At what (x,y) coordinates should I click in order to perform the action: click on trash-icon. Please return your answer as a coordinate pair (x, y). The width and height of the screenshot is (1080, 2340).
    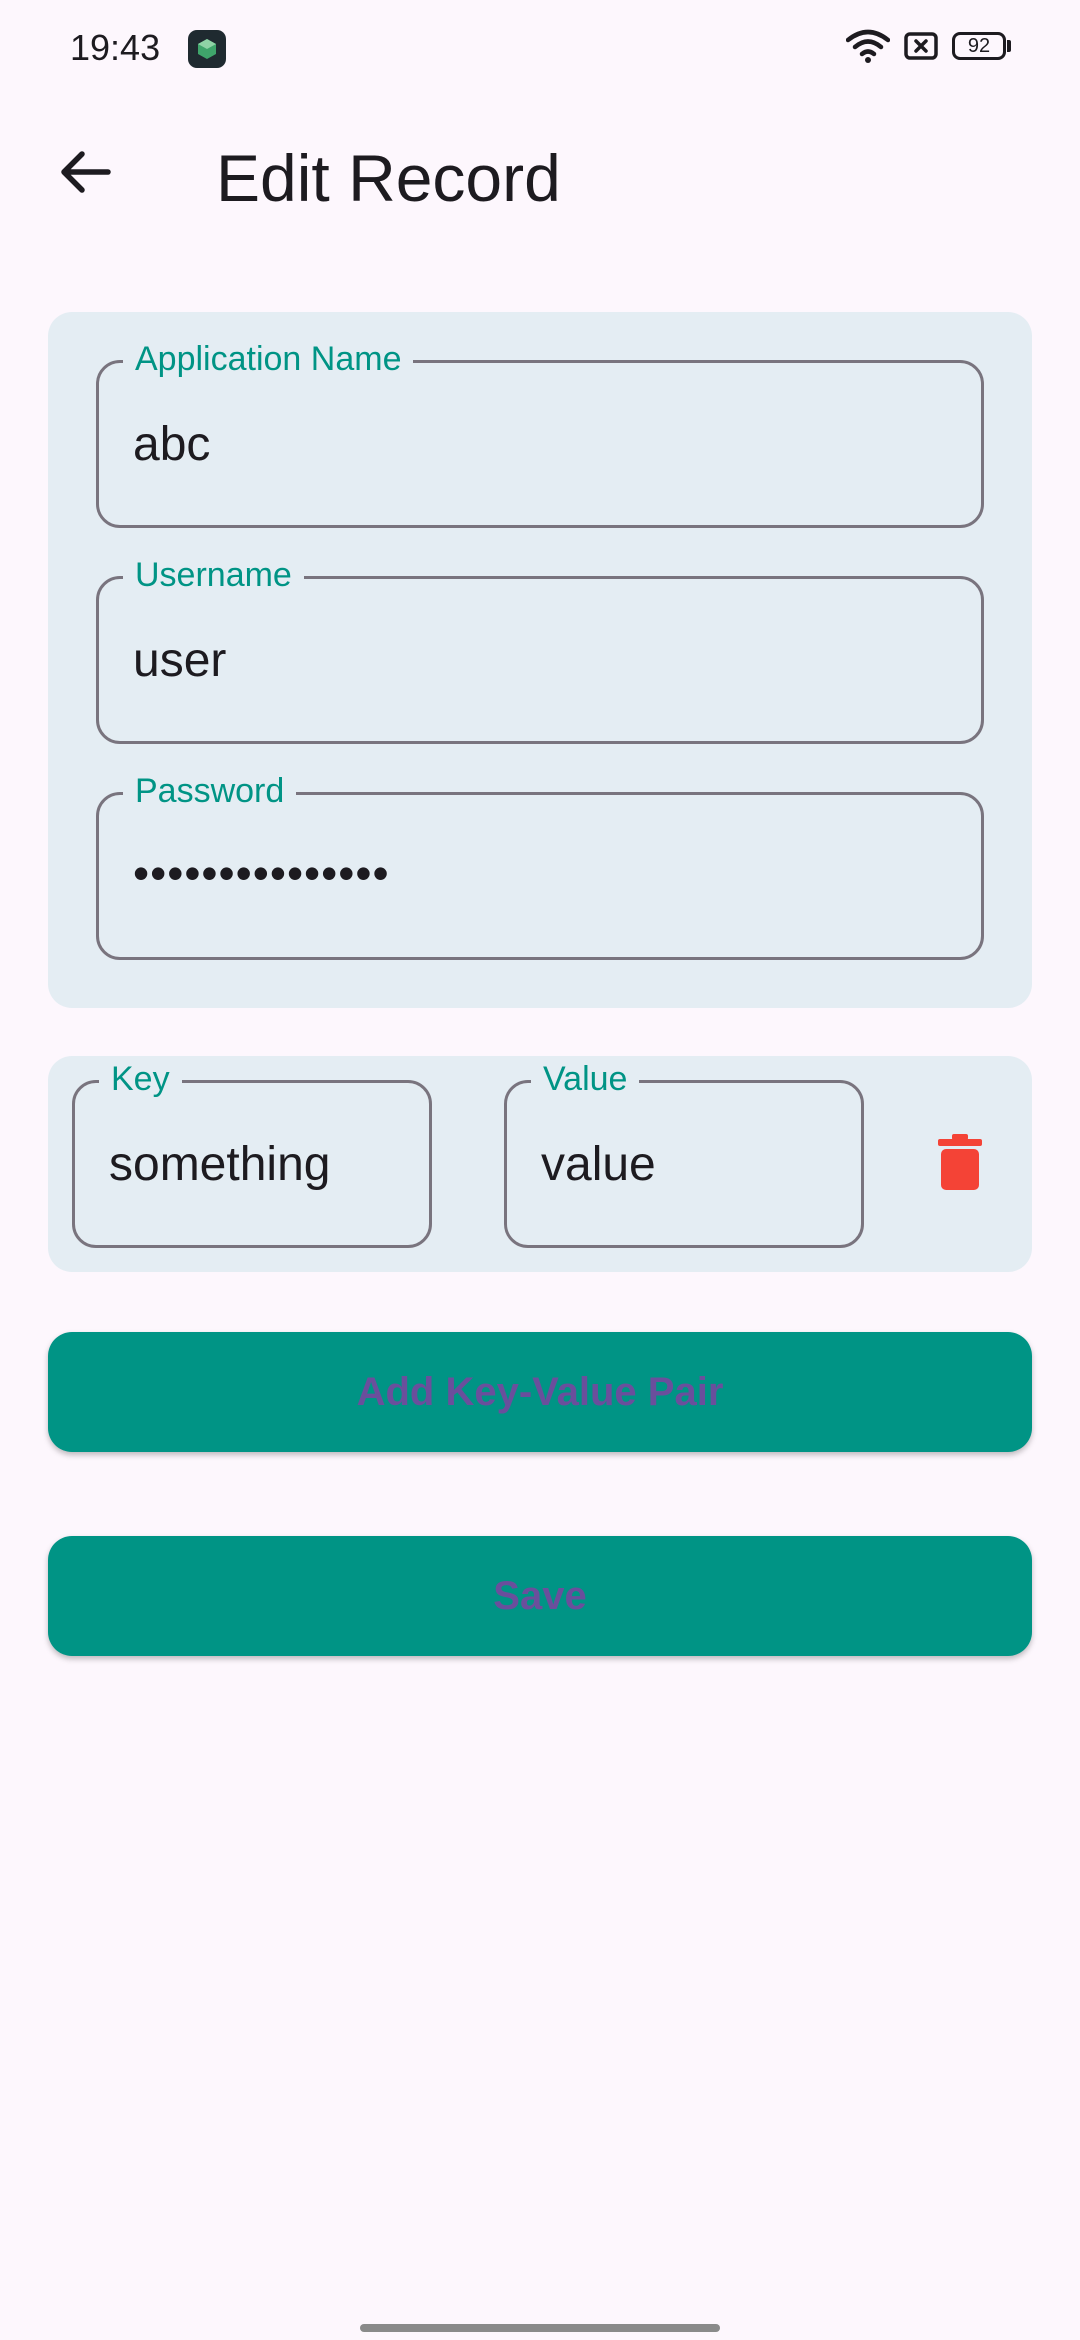
    Looking at the image, I should click on (960, 1164).